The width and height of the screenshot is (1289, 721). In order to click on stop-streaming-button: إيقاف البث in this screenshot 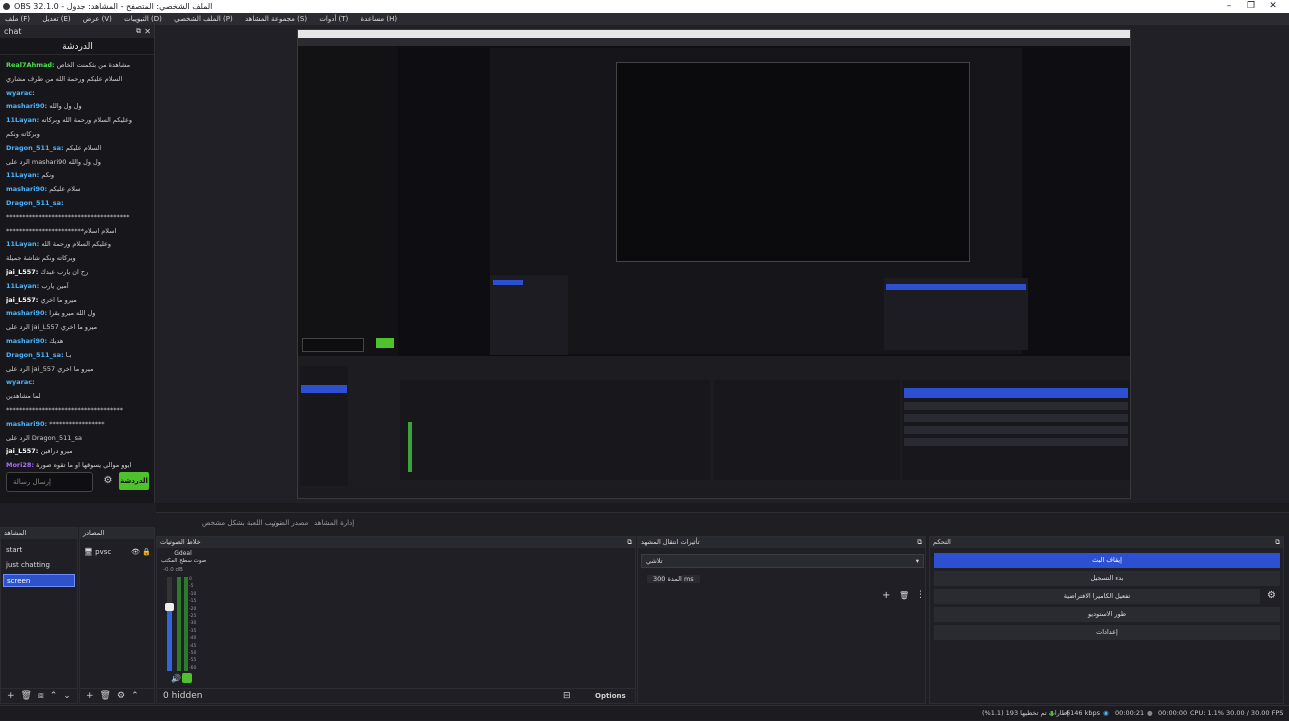, I will do `click(1107, 560)`.